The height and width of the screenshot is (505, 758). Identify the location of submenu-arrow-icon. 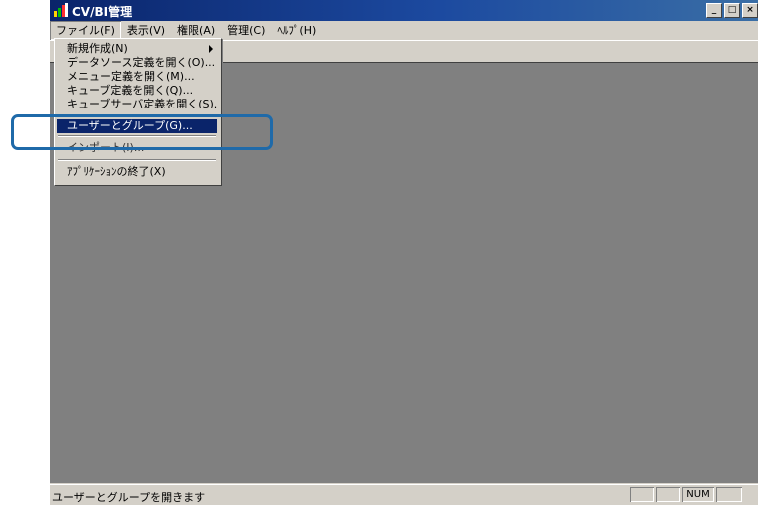
(211, 49).